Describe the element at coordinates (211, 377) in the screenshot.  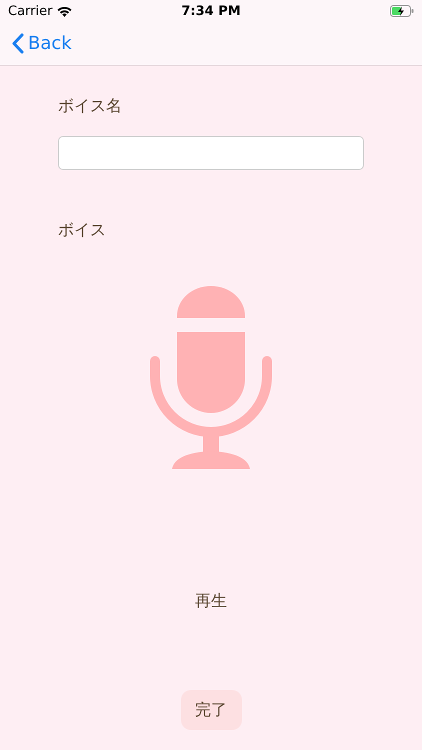
I see `microphone-icon` at that location.